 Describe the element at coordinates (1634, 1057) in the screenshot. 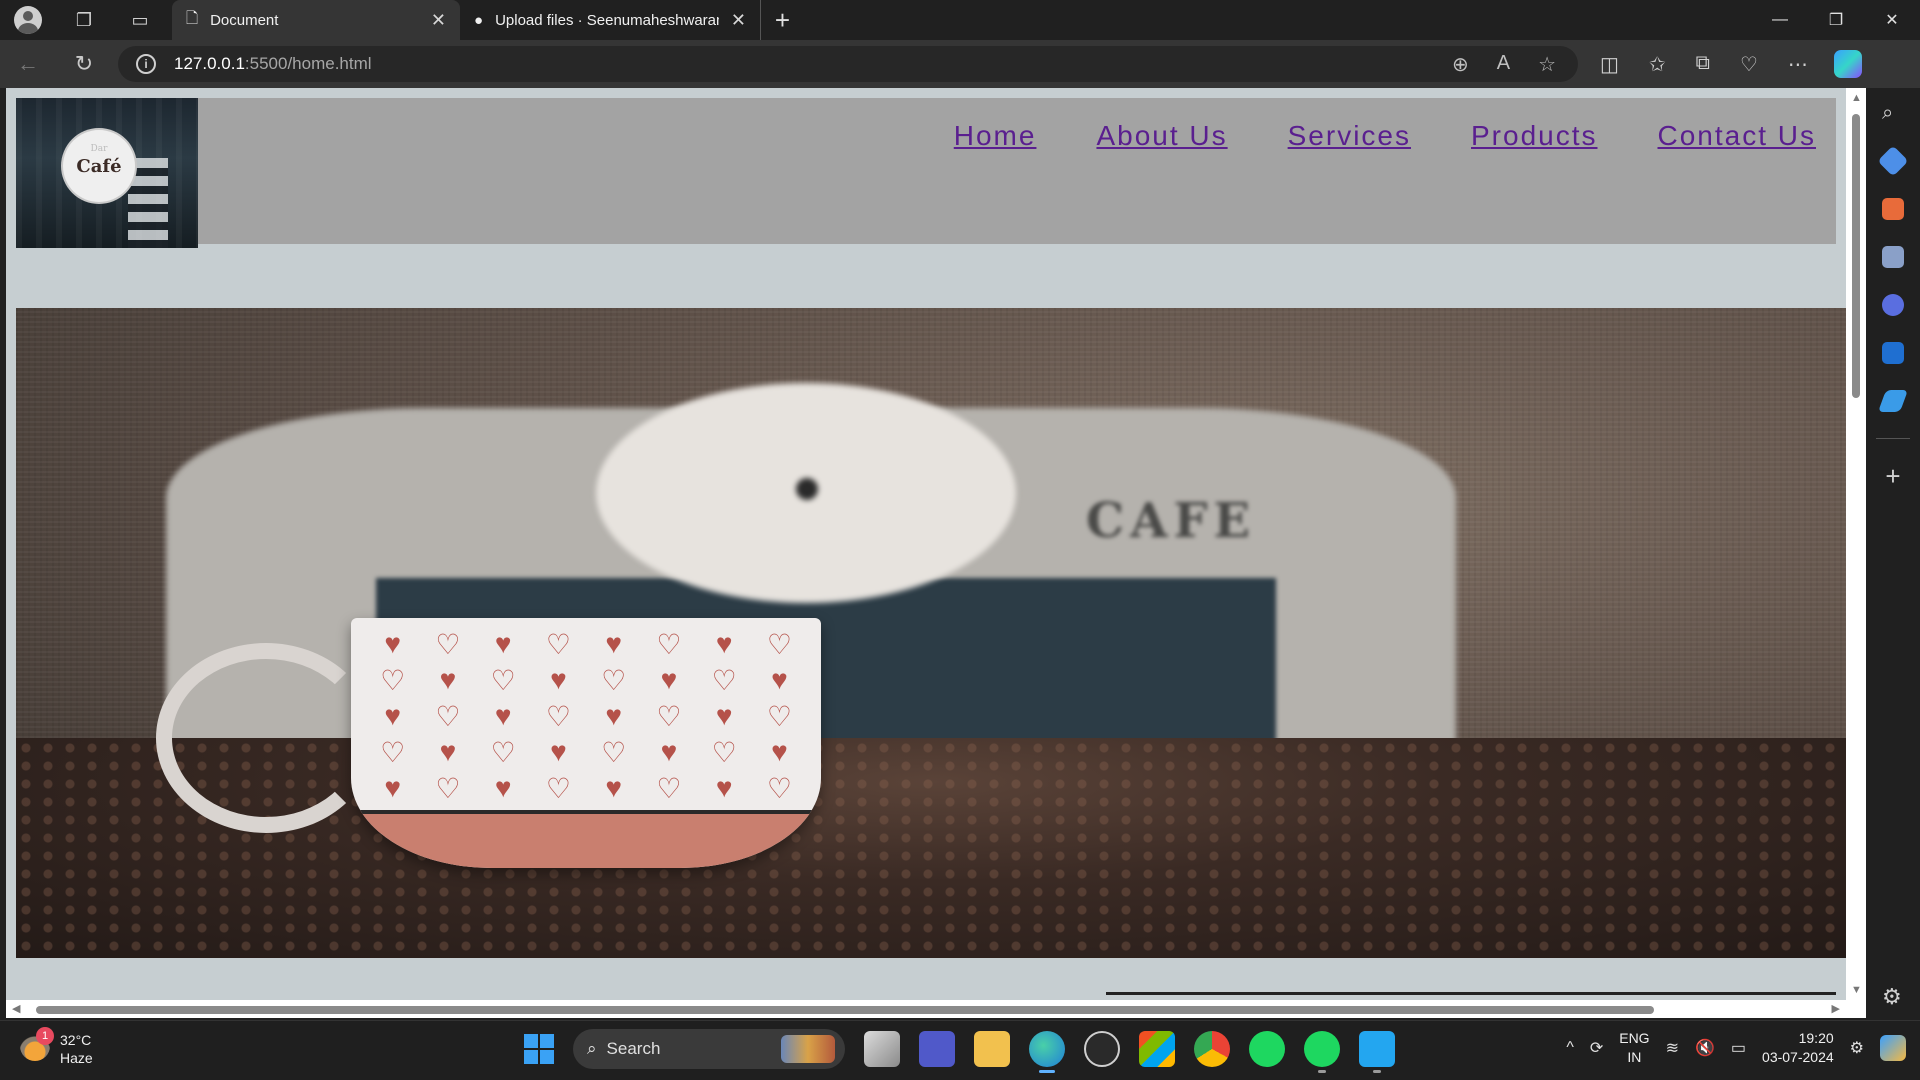

I see `region-code: IN` at that location.